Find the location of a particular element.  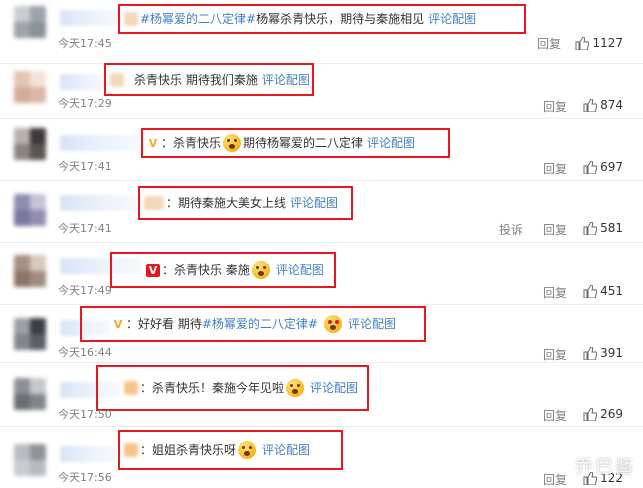

comment-item: ：期待秦施大美女上线 评论配图 今天17:41 投诉 回复 581 is located at coordinates (321, 211).